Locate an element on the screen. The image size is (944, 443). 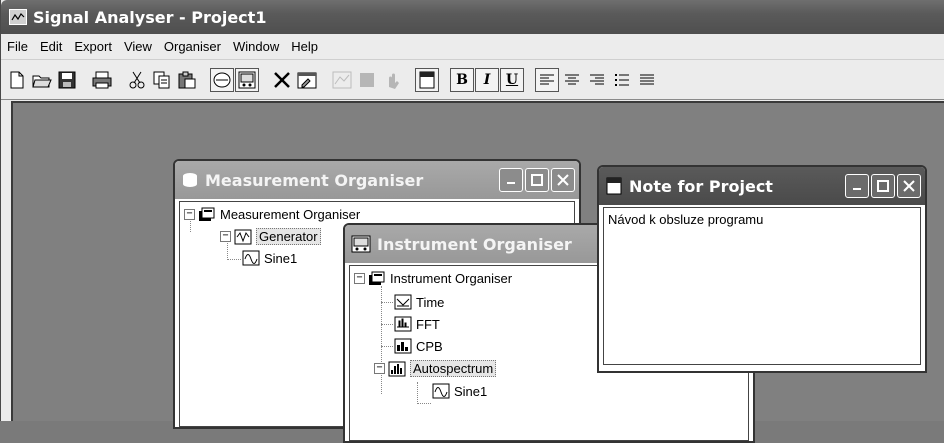
copy-icon is located at coordinates (162, 80).